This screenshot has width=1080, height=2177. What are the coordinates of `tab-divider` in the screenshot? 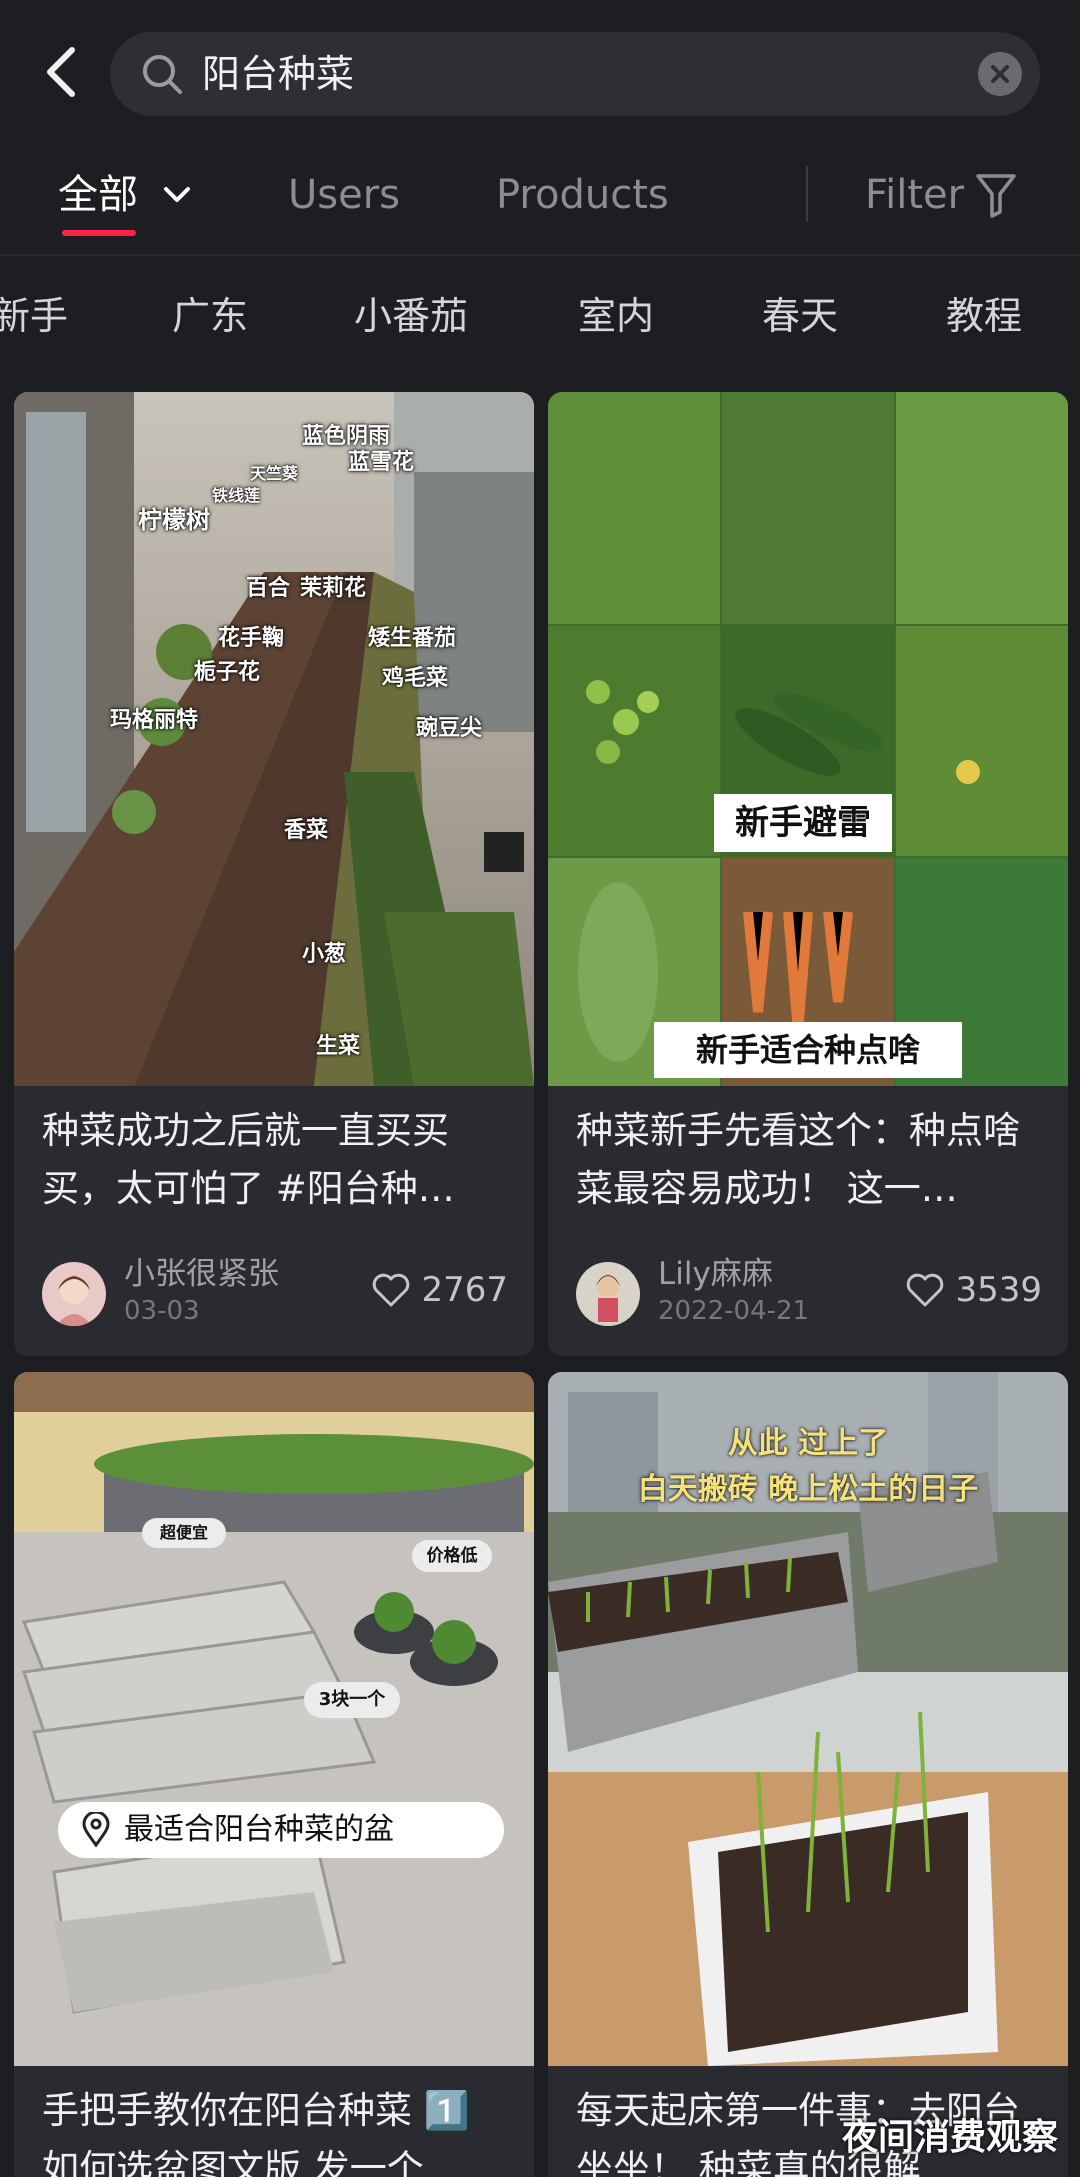 It's located at (807, 194).